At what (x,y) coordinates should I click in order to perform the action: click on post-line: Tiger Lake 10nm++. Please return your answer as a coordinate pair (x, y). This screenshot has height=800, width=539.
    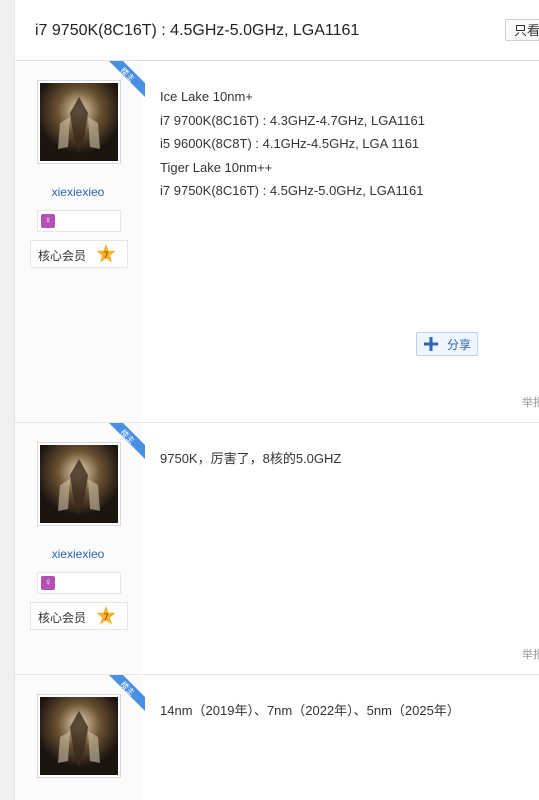
    Looking at the image, I should click on (216, 167).